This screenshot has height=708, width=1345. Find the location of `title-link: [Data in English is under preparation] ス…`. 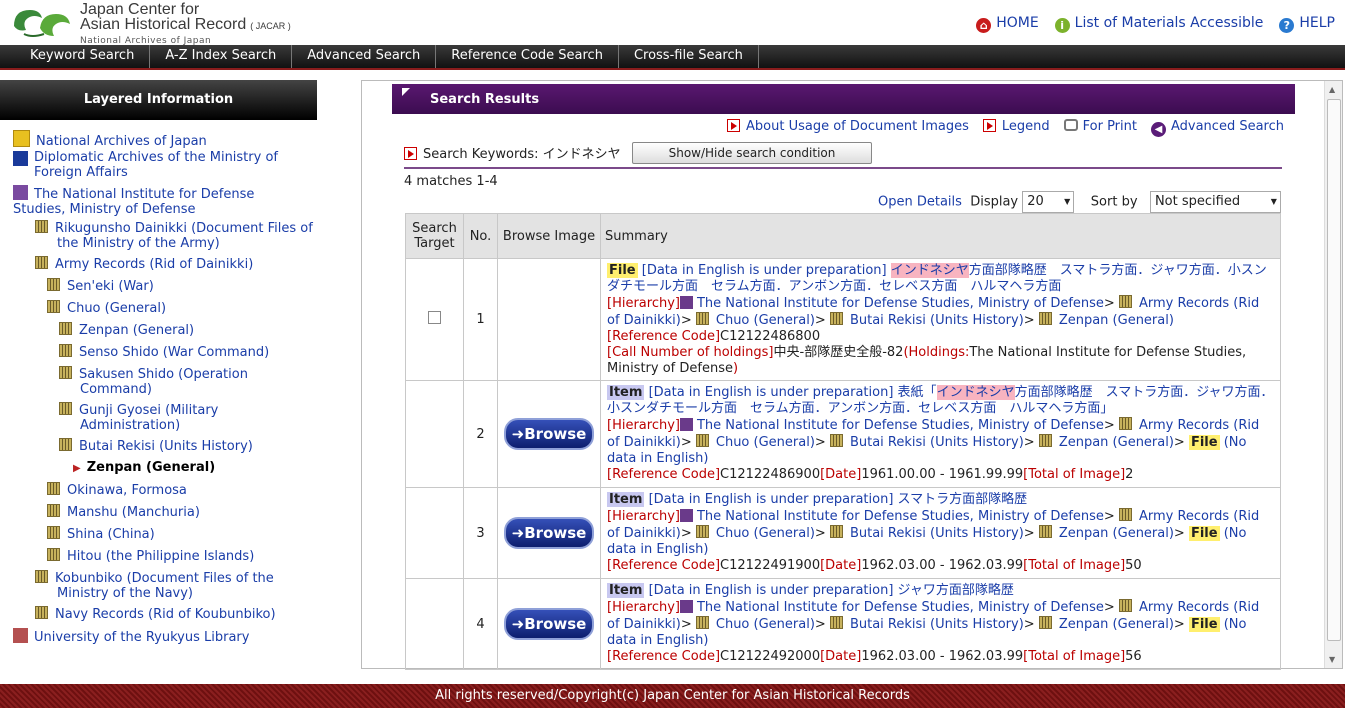

title-link: [Data in English is under preparation] ス… is located at coordinates (838, 499).